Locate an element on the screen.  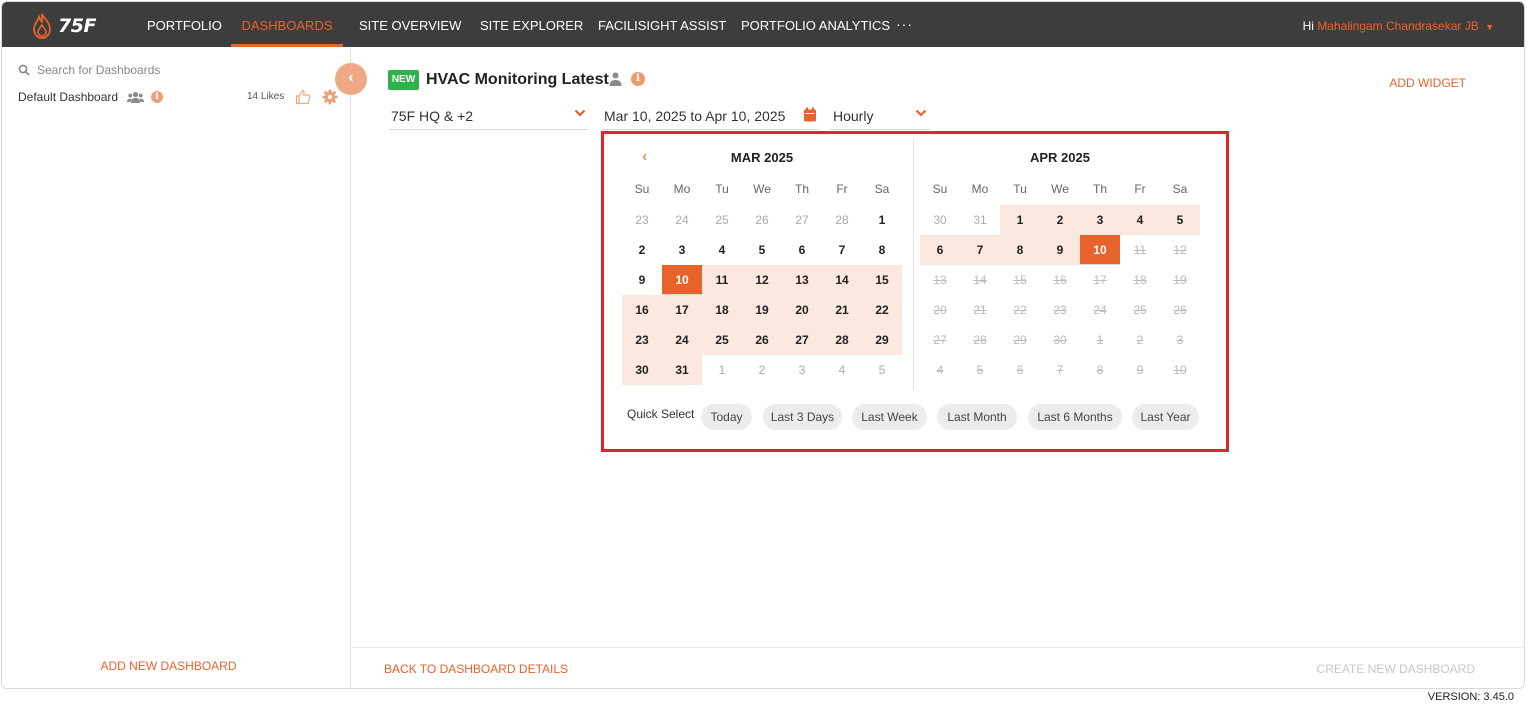
site-selector: 75F HQ & +2 is located at coordinates (489, 117).